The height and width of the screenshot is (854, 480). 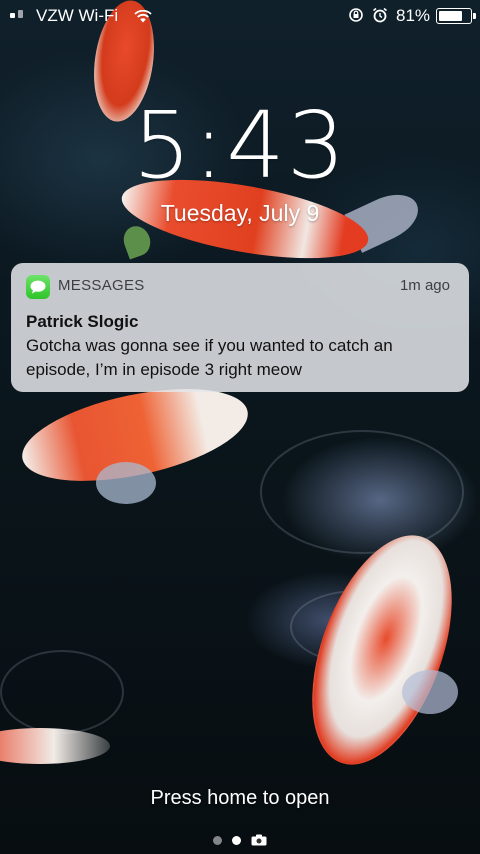 I want to click on notification-sender: Patrick Slogic, so click(x=82, y=321).